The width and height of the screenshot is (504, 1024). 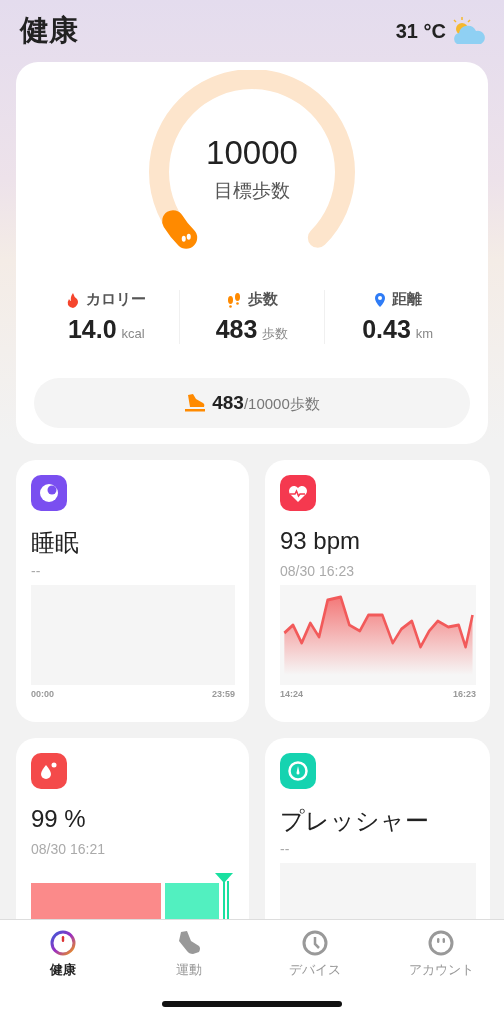 What do you see at coordinates (379, 299) in the screenshot?
I see `location-pin-icon` at bounding box center [379, 299].